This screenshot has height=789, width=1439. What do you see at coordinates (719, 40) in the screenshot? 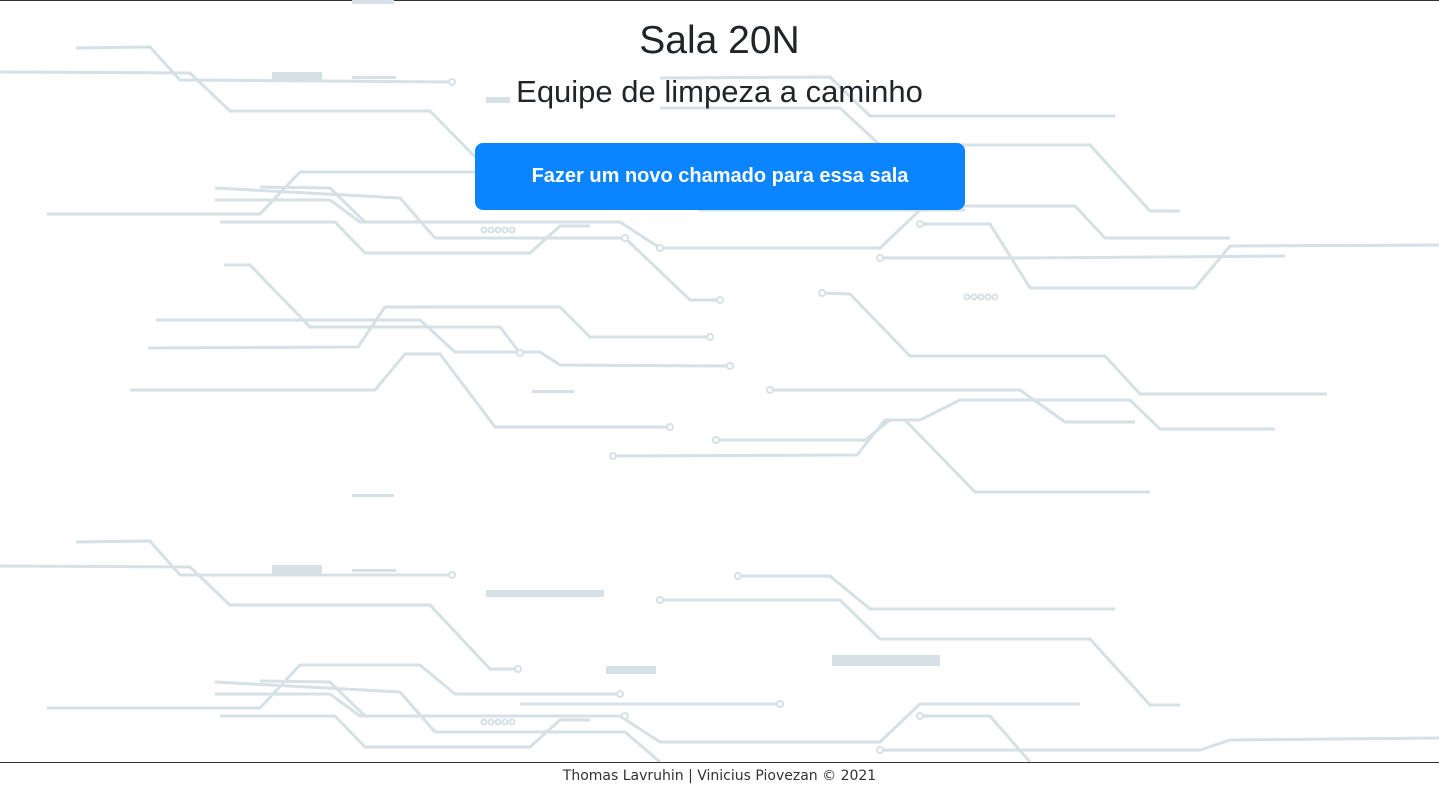
I see `room-title: Sala 20N` at bounding box center [719, 40].